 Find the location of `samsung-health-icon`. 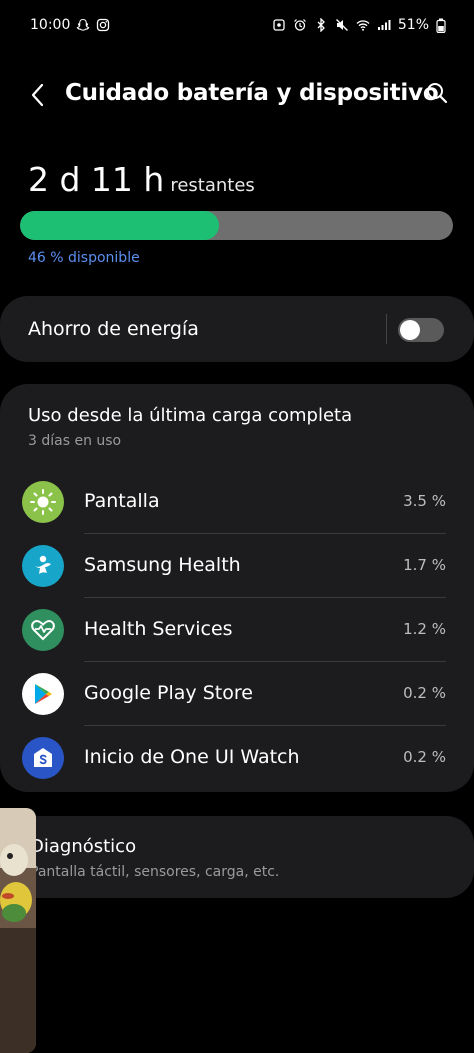

samsung-health-icon is located at coordinates (43, 566).